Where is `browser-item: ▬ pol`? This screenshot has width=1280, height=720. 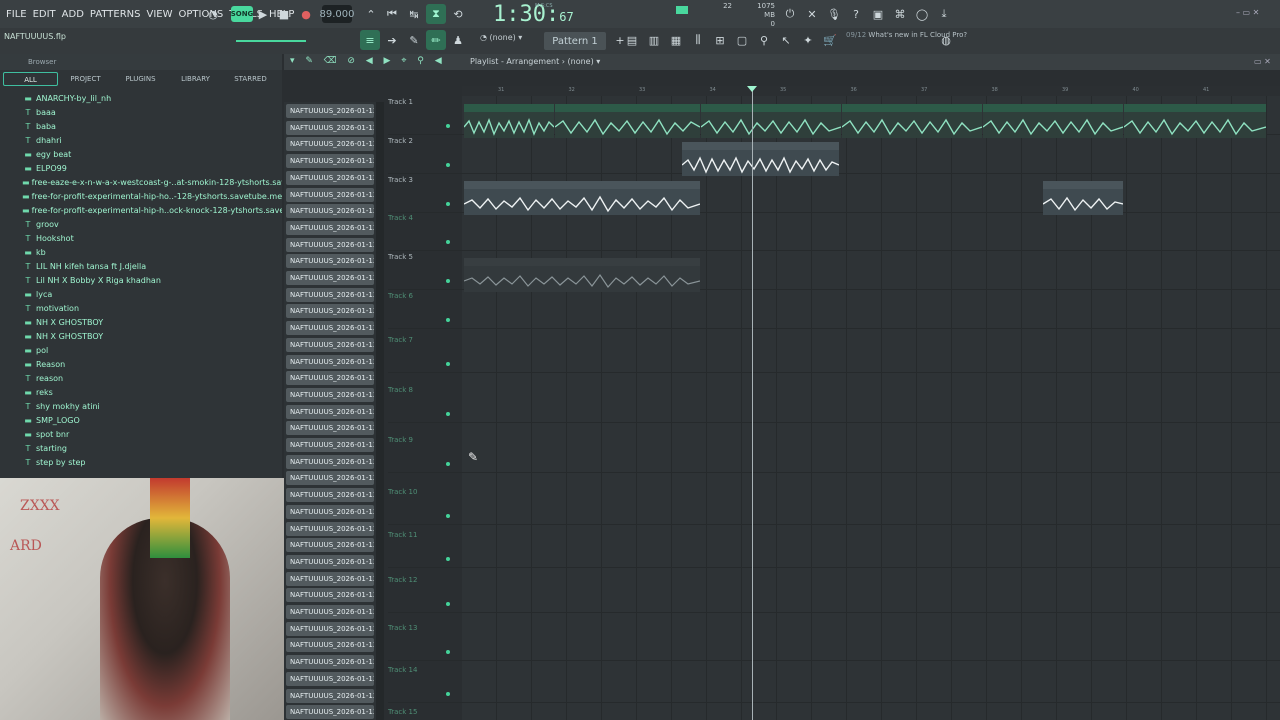
browser-item: ▬ pol is located at coordinates (141, 350).